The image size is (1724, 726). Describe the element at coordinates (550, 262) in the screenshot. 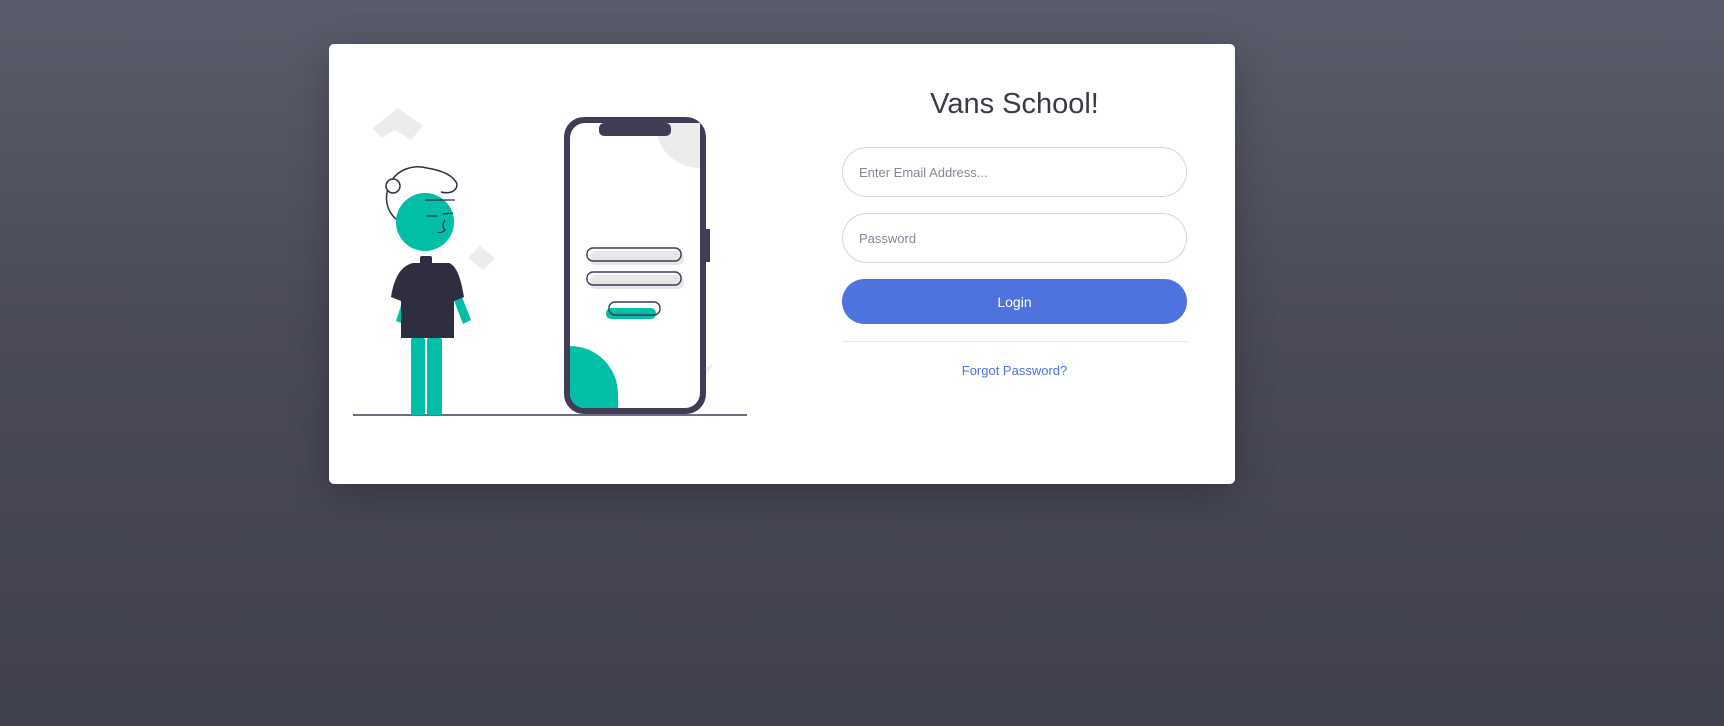

I see `person-phone-illustration` at that location.